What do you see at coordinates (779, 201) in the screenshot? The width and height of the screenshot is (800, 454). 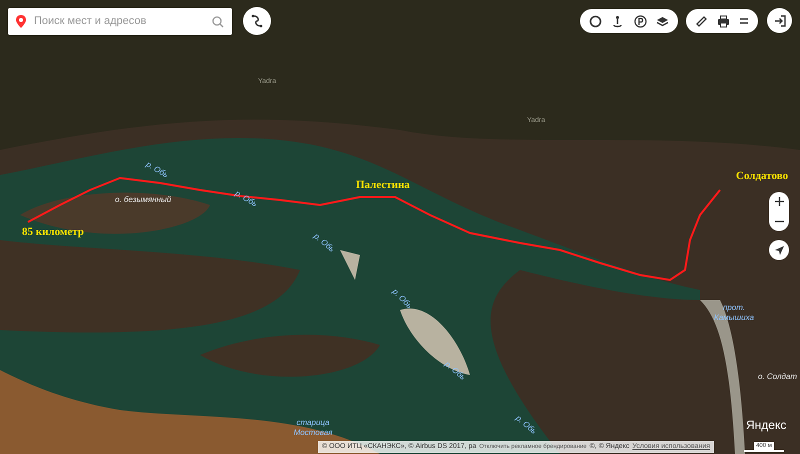 I see `zoom-in-icon` at bounding box center [779, 201].